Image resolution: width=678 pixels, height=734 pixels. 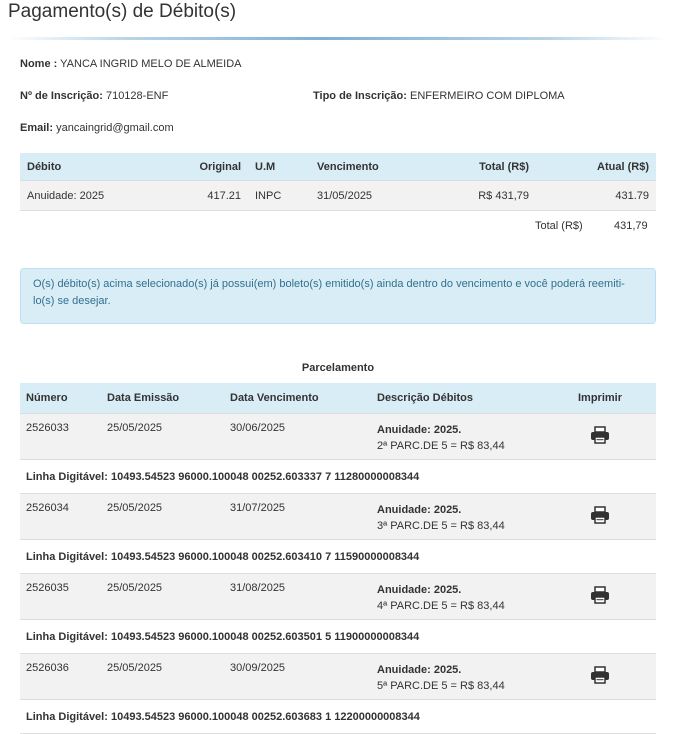 I want to click on installment-description: Anuidade: 2025. 3ª PARC.DE 5 = R$ 83,44, so click(x=457, y=516).